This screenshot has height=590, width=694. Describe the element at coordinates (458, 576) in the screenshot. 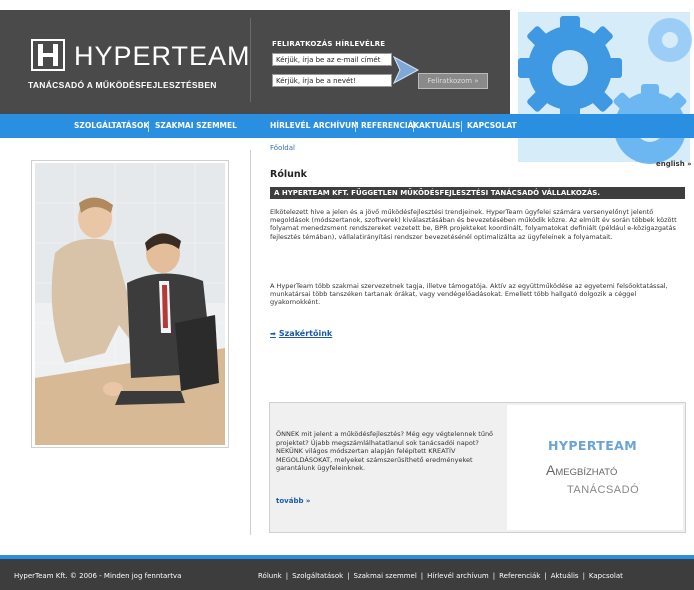

I see `footer-link-hirlevel-archivum: Hírlevél archívum` at that location.